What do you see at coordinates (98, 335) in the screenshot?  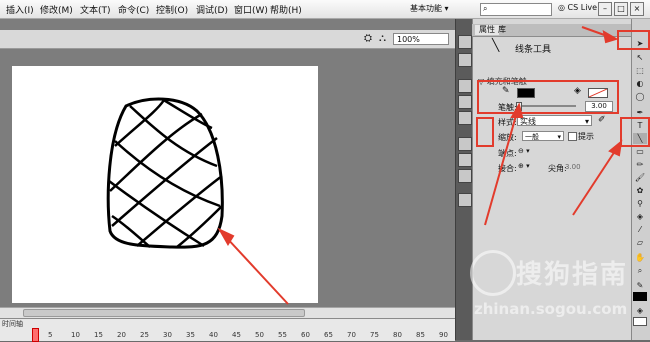 I see `frame-number: 15` at bounding box center [98, 335].